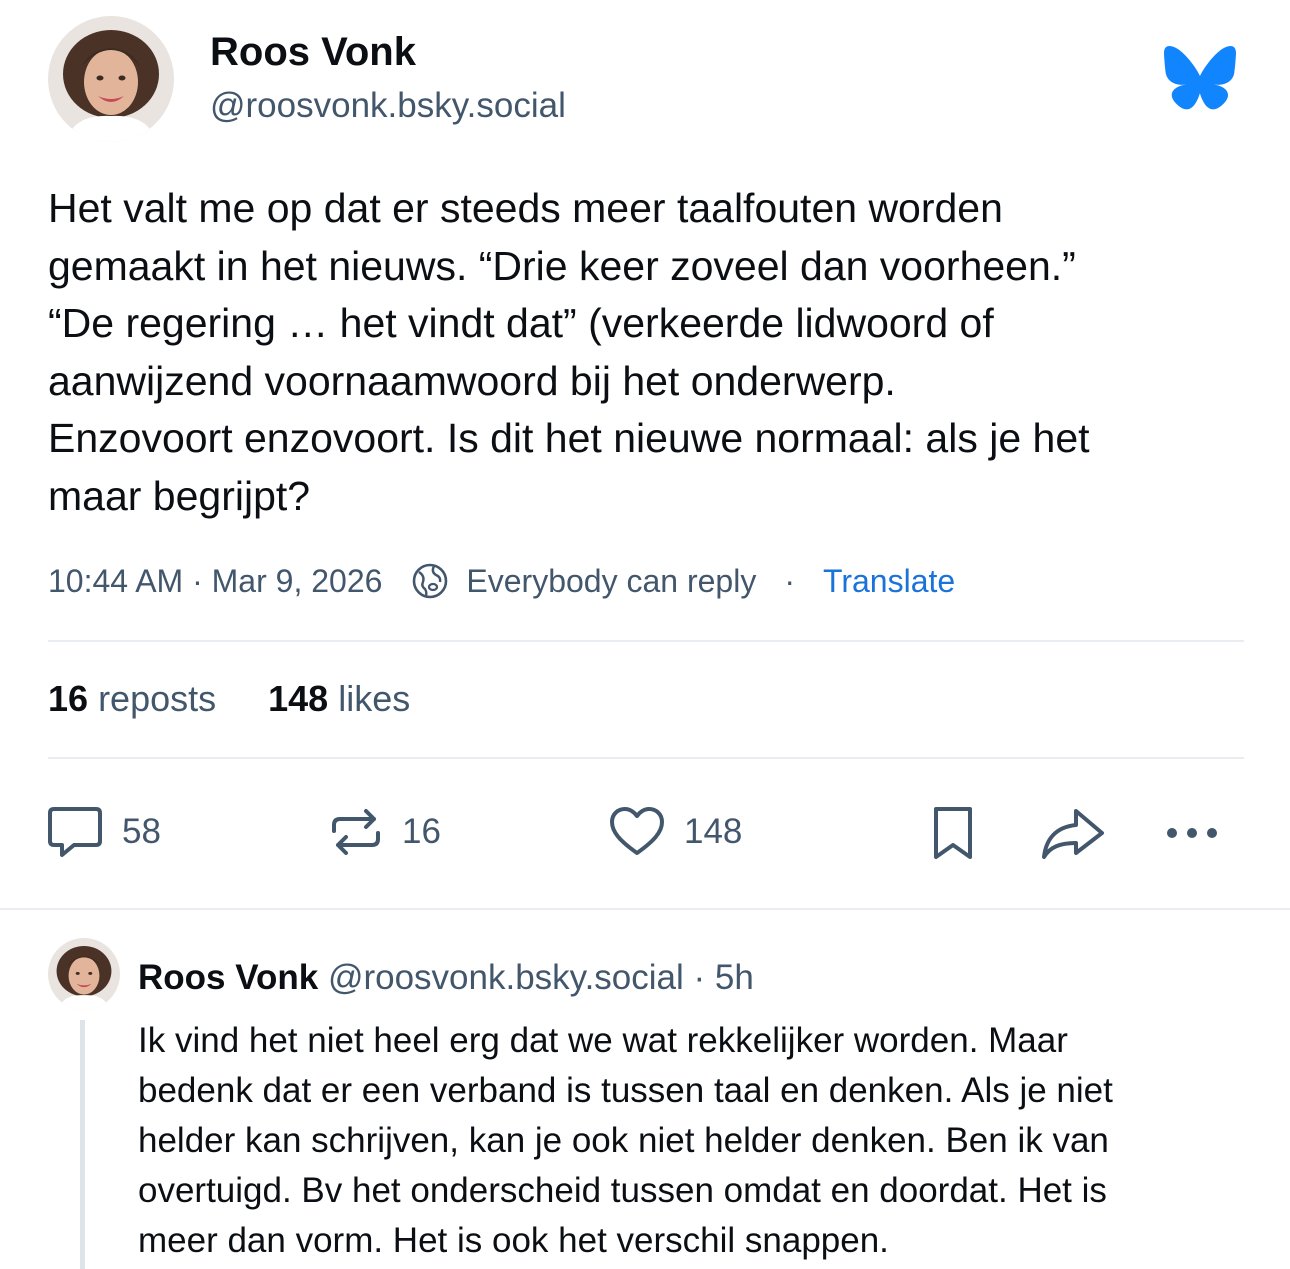  Describe the element at coordinates (430, 581) in the screenshot. I see `globe-icon` at that location.